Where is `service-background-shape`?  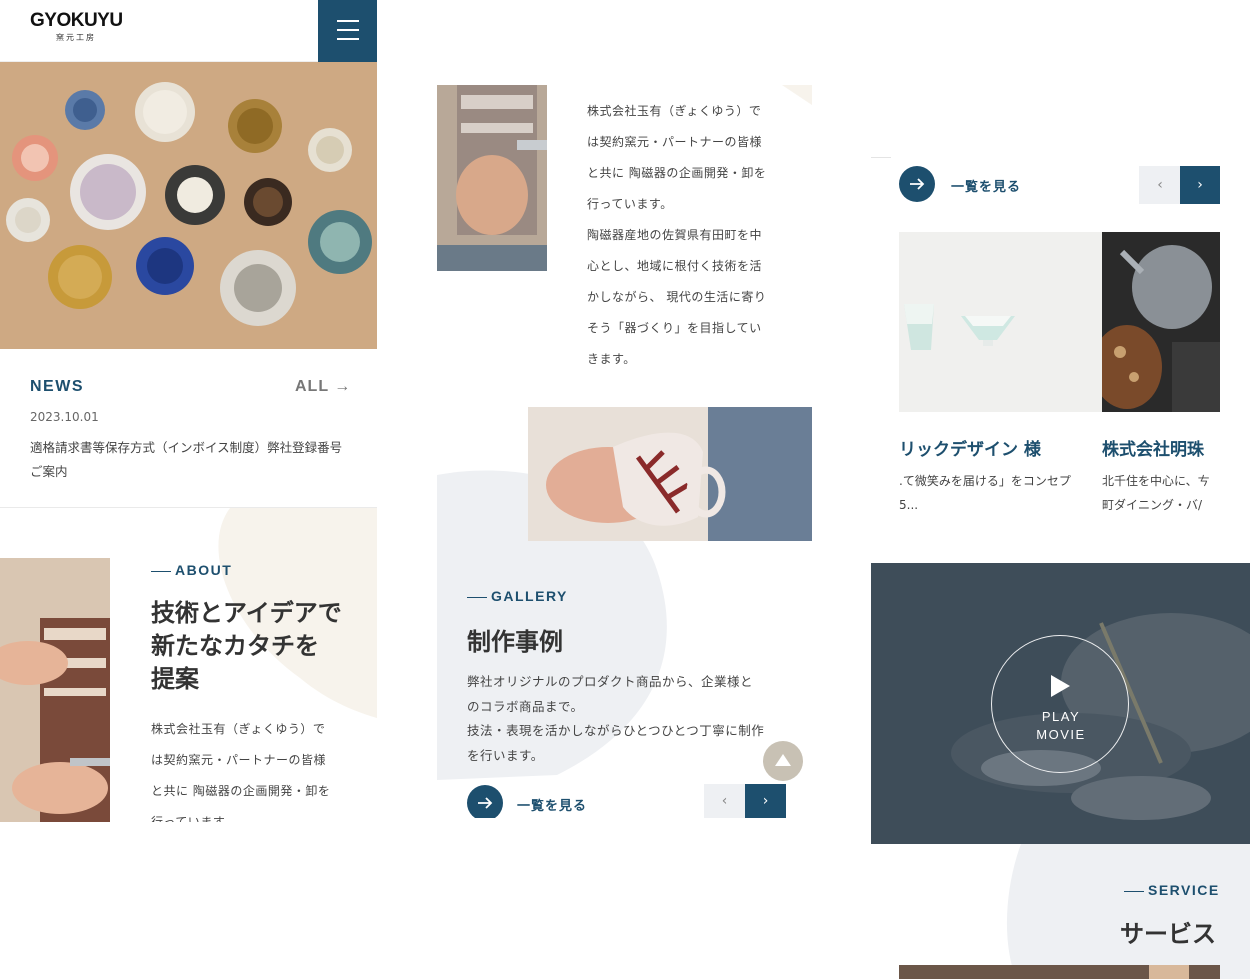
service-background-shape is located at coordinates (1128, 911).